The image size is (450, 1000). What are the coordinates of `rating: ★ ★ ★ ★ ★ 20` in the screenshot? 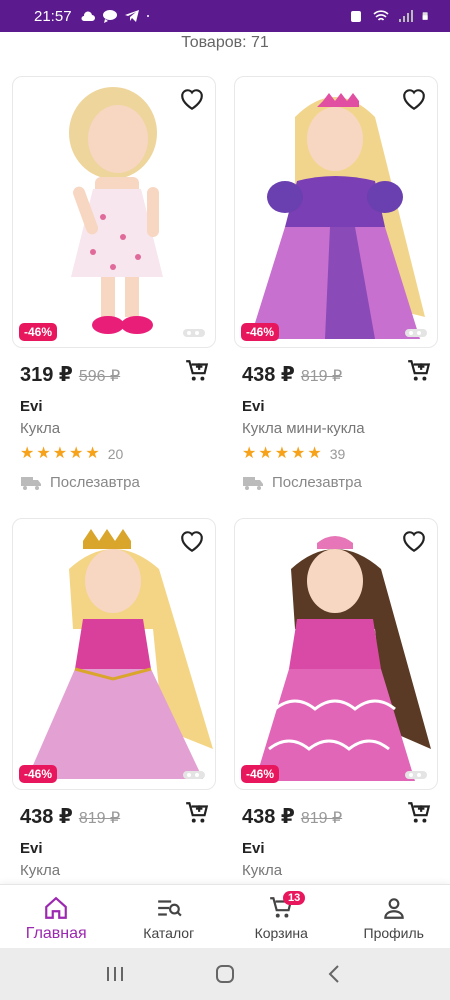 It's located at (72, 454).